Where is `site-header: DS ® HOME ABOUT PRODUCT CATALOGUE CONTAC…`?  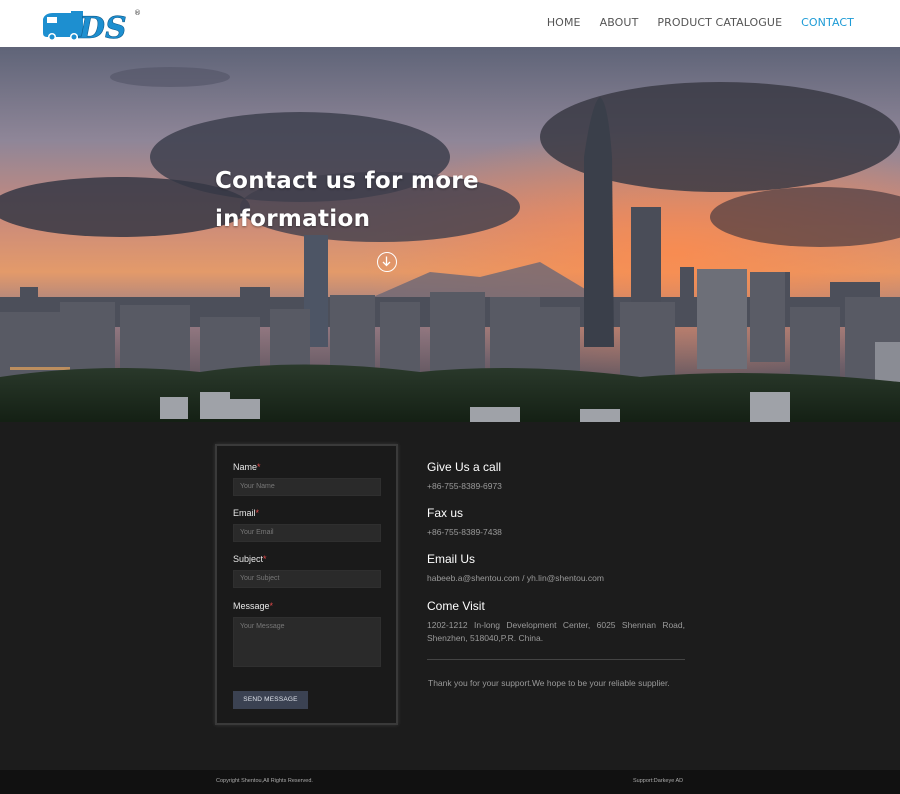 site-header: DS ® HOME ABOUT PRODUCT CATALOGUE CONTAC… is located at coordinates (450, 23).